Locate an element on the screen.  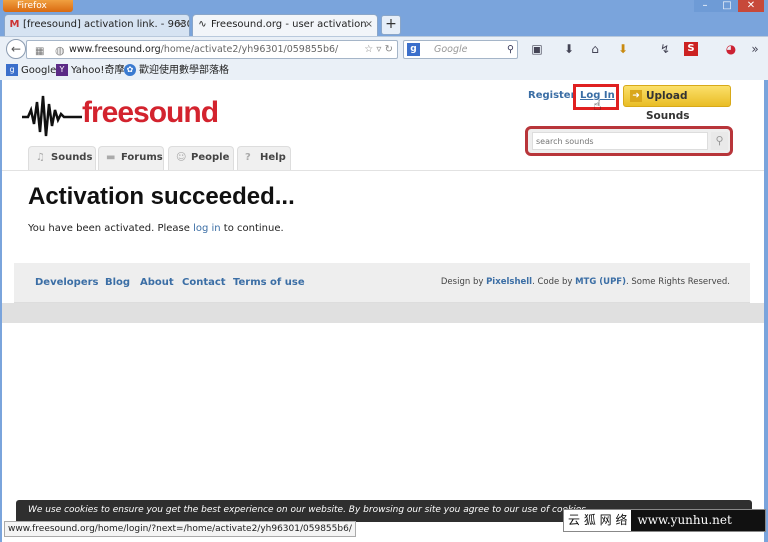
addon-icon: ↯ is located at coordinates (665, 49).